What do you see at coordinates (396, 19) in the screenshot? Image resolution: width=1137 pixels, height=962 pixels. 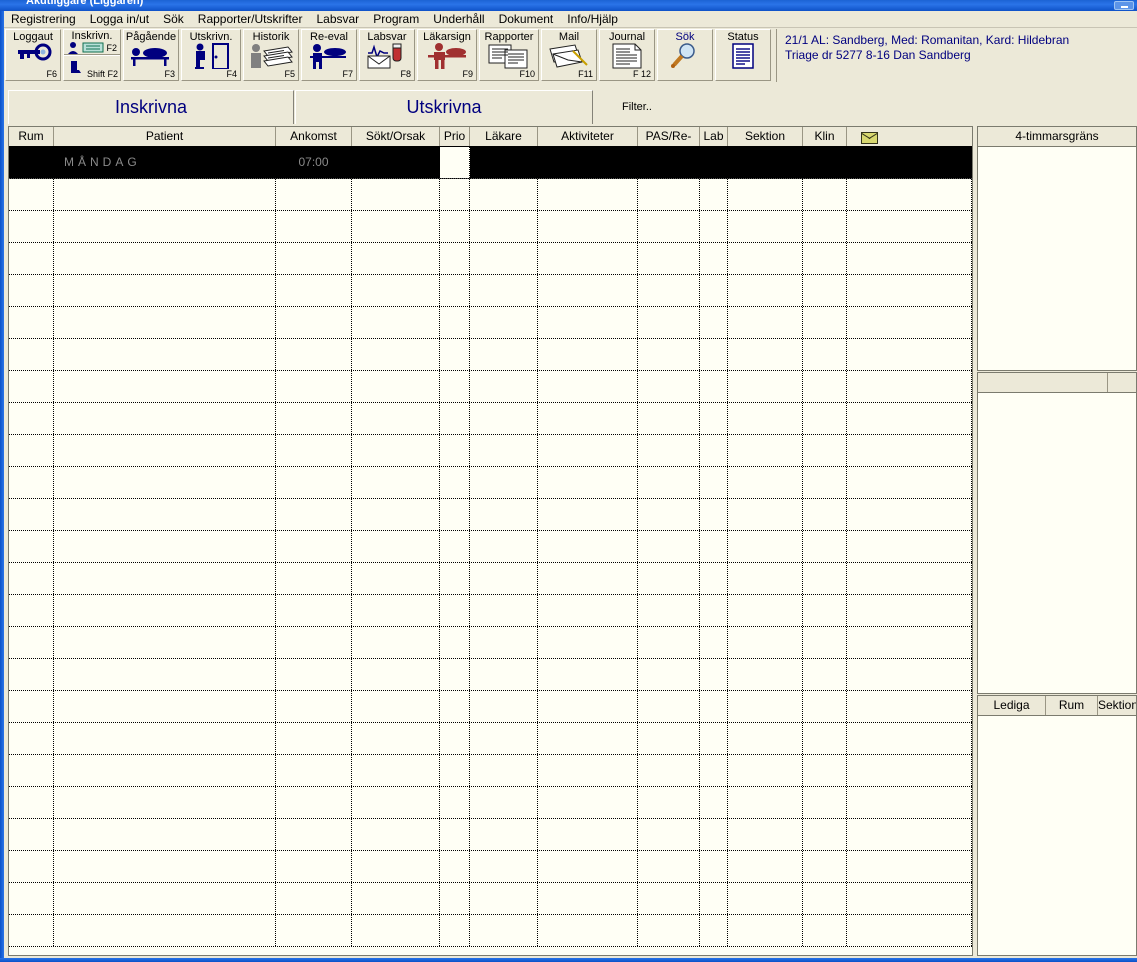 I see `menu-item-program: Program` at bounding box center [396, 19].